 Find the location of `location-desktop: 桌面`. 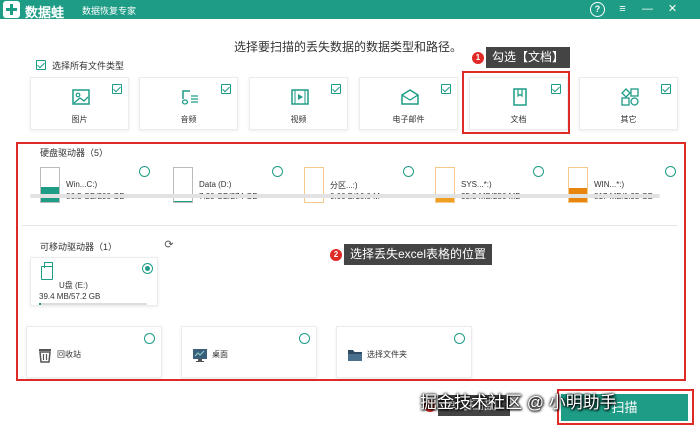

location-desktop: 桌面 is located at coordinates (249, 352).